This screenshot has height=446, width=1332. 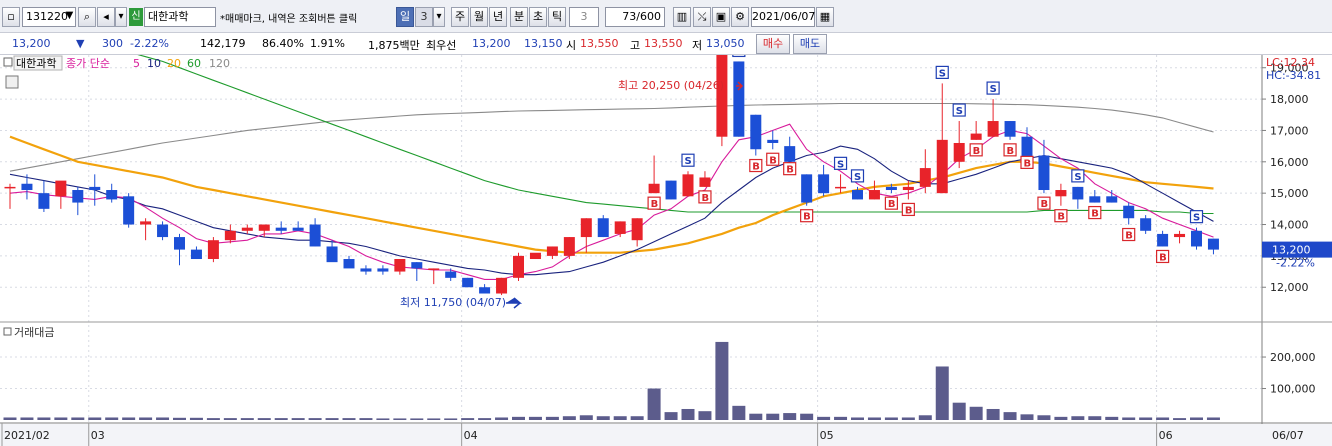 I want to click on date-field: 2021/06/07, so click(x=783, y=17).